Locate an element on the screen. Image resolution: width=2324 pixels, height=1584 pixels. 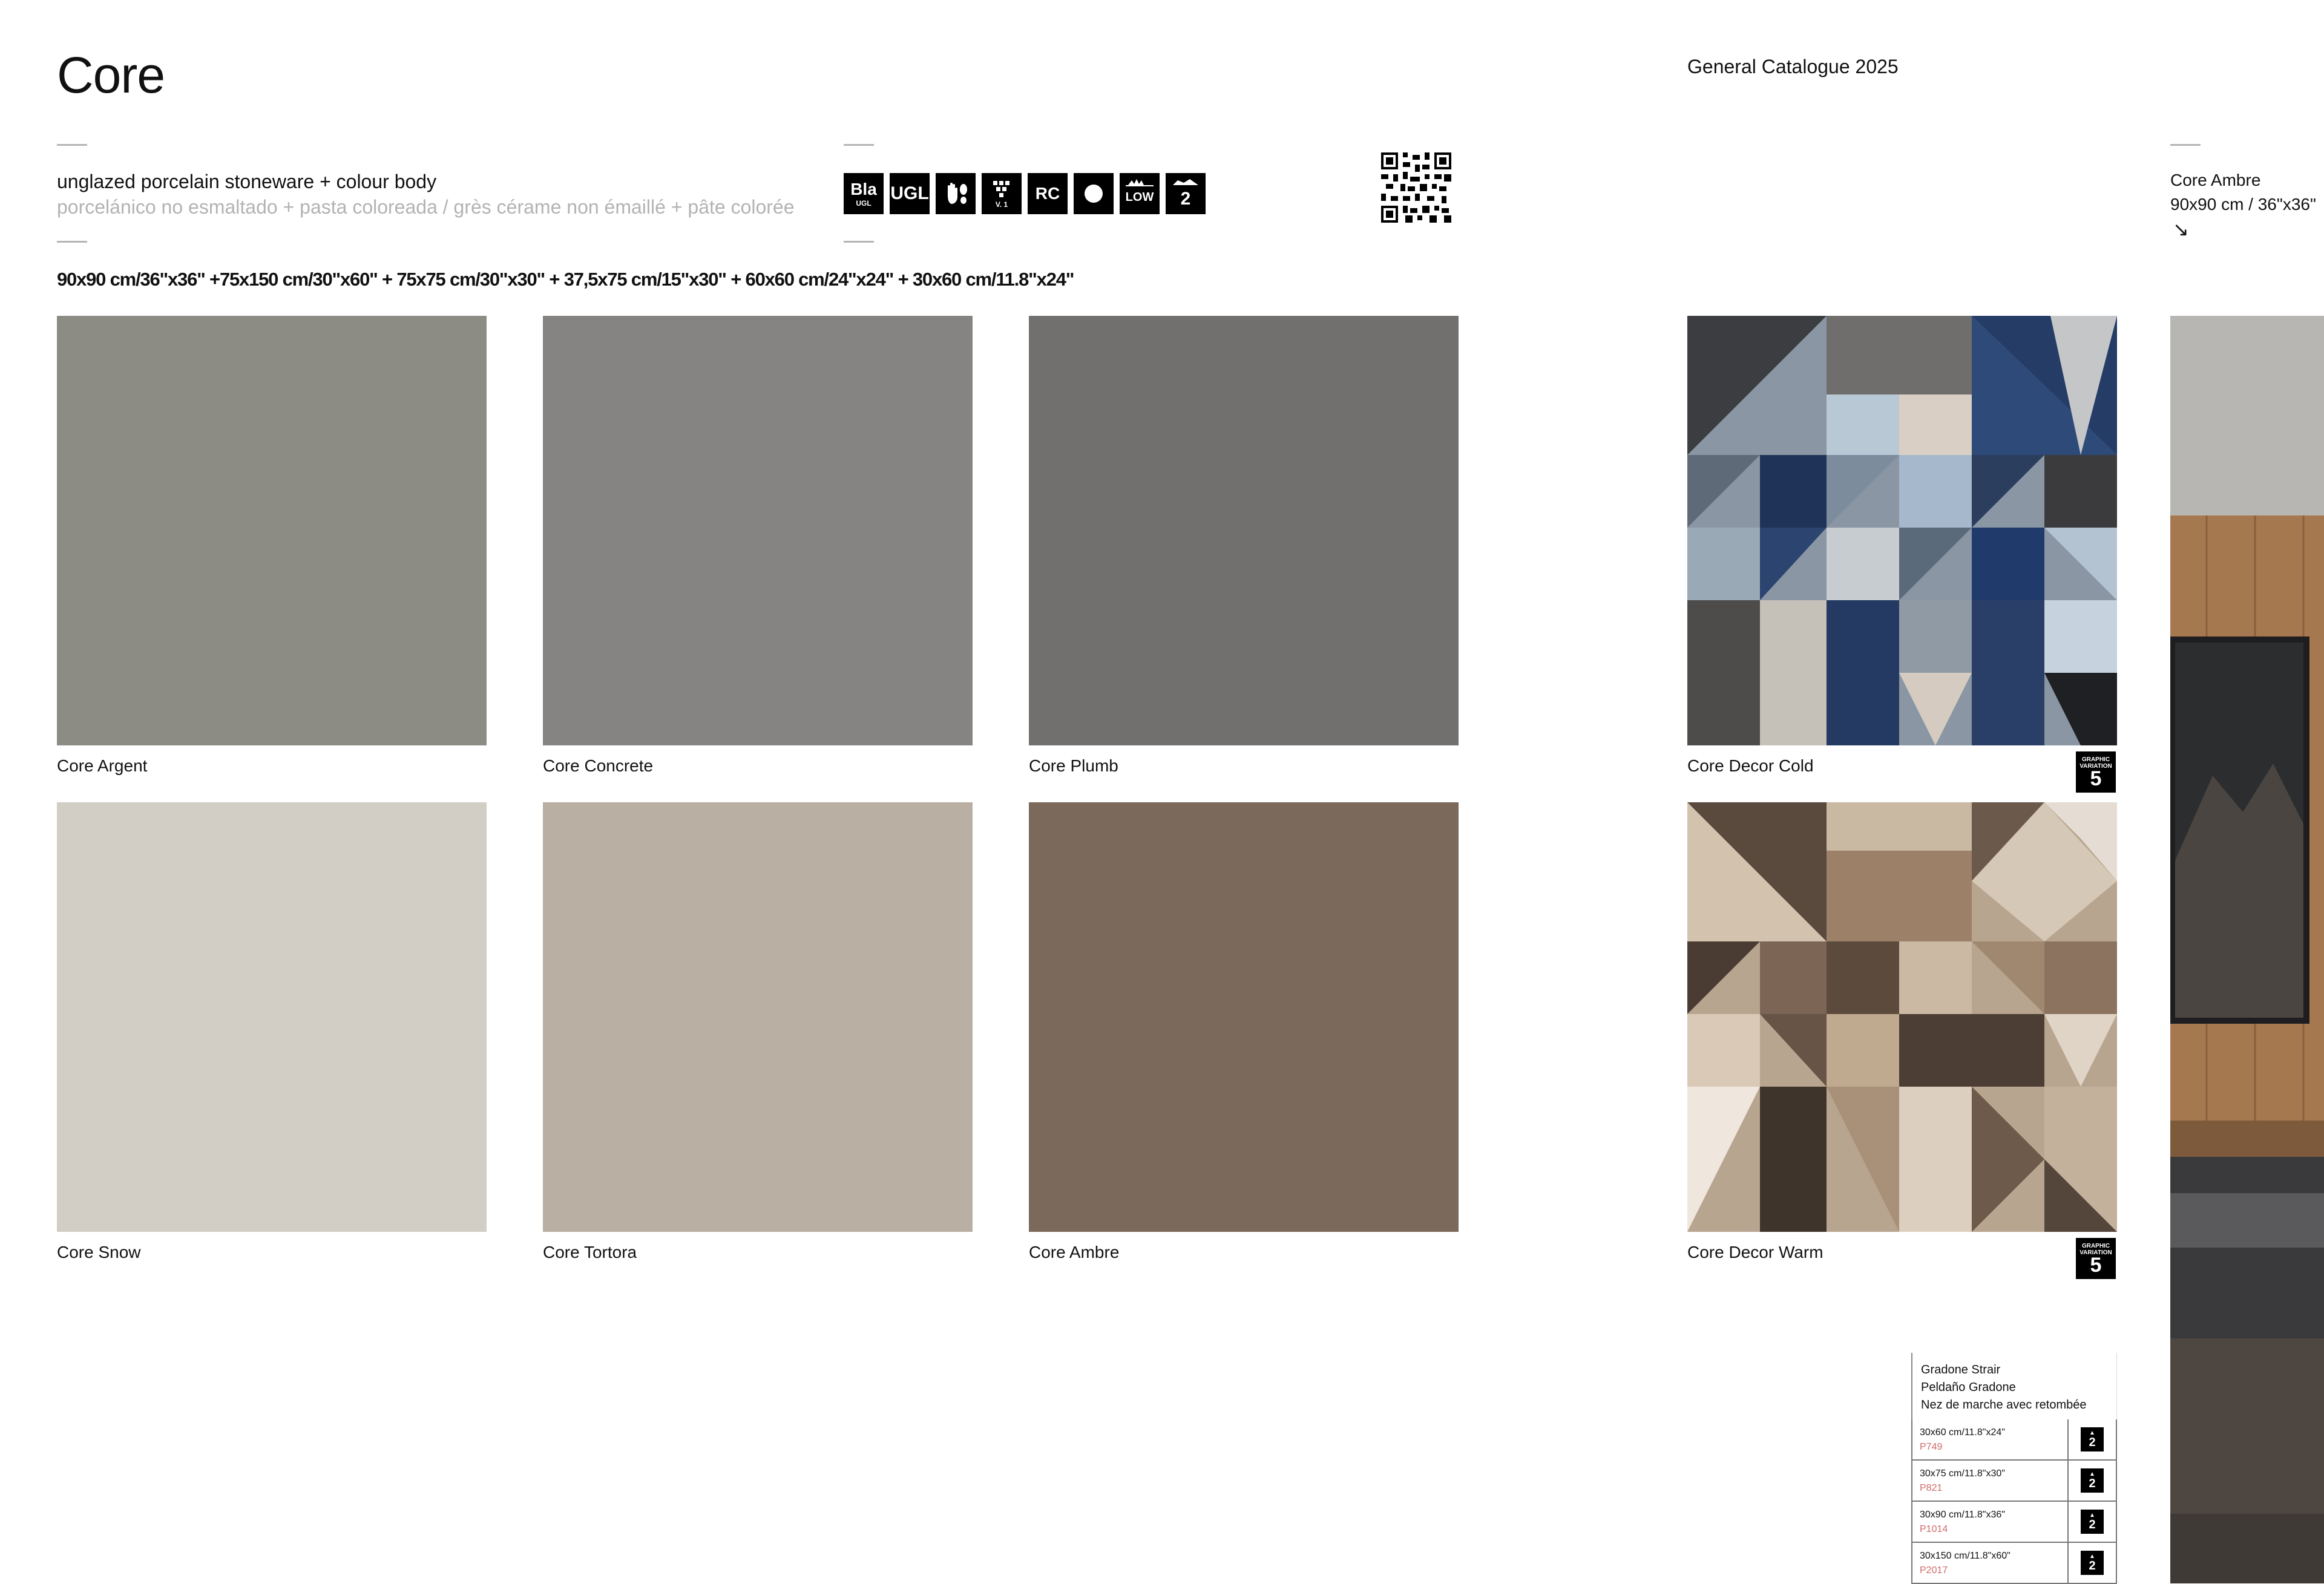
technical-icons: Bla UGL UGL V. 1 RC LOW 2 is located at coordinates (1025, 193).